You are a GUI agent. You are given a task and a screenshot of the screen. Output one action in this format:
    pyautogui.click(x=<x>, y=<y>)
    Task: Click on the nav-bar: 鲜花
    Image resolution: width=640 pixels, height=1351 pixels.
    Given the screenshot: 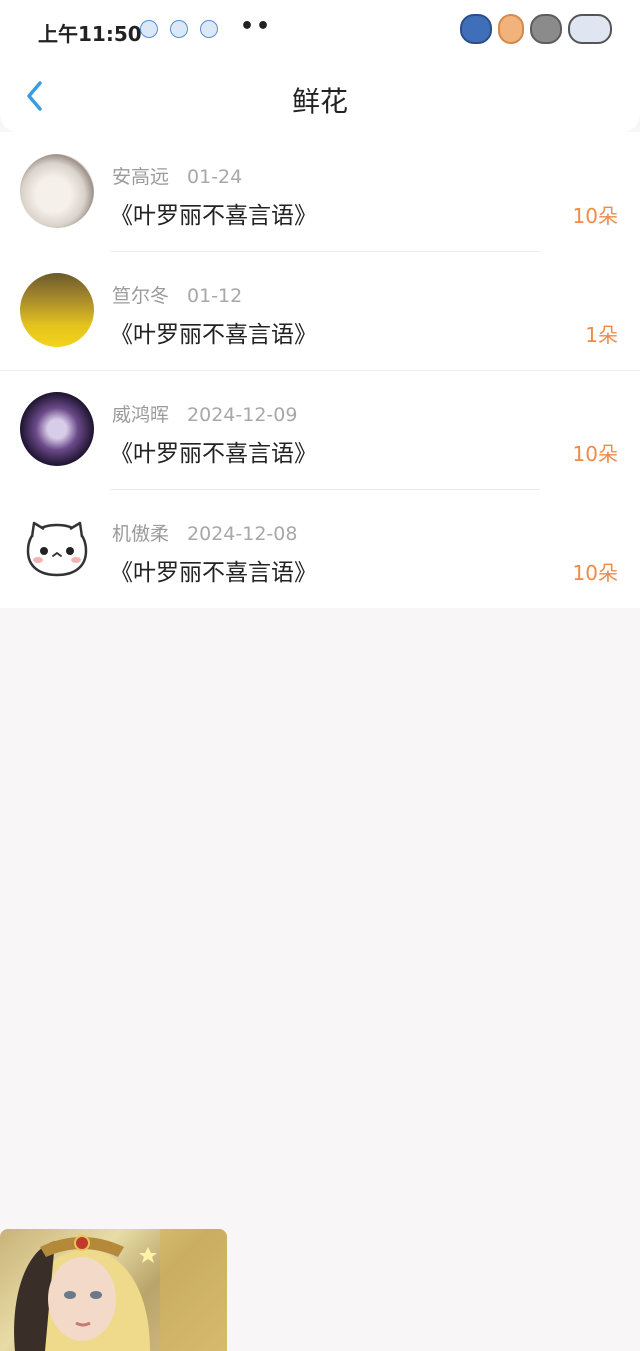 What is the action you would take?
    pyautogui.click(x=320, y=97)
    